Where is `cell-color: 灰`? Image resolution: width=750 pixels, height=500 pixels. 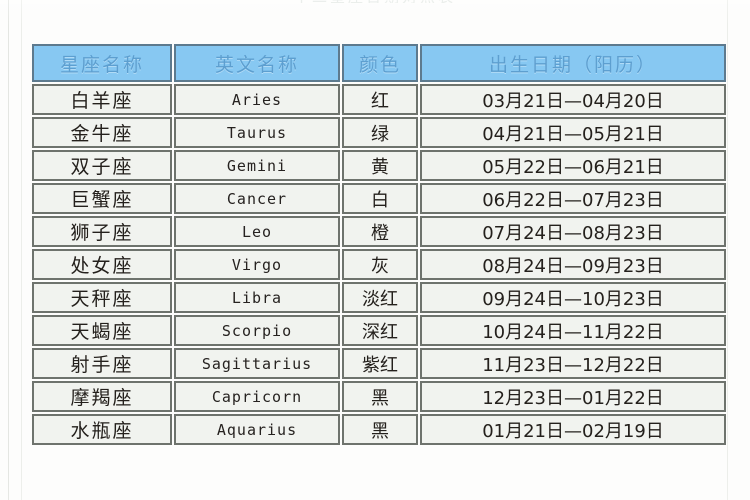 cell-color: 灰 is located at coordinates (380, 264).